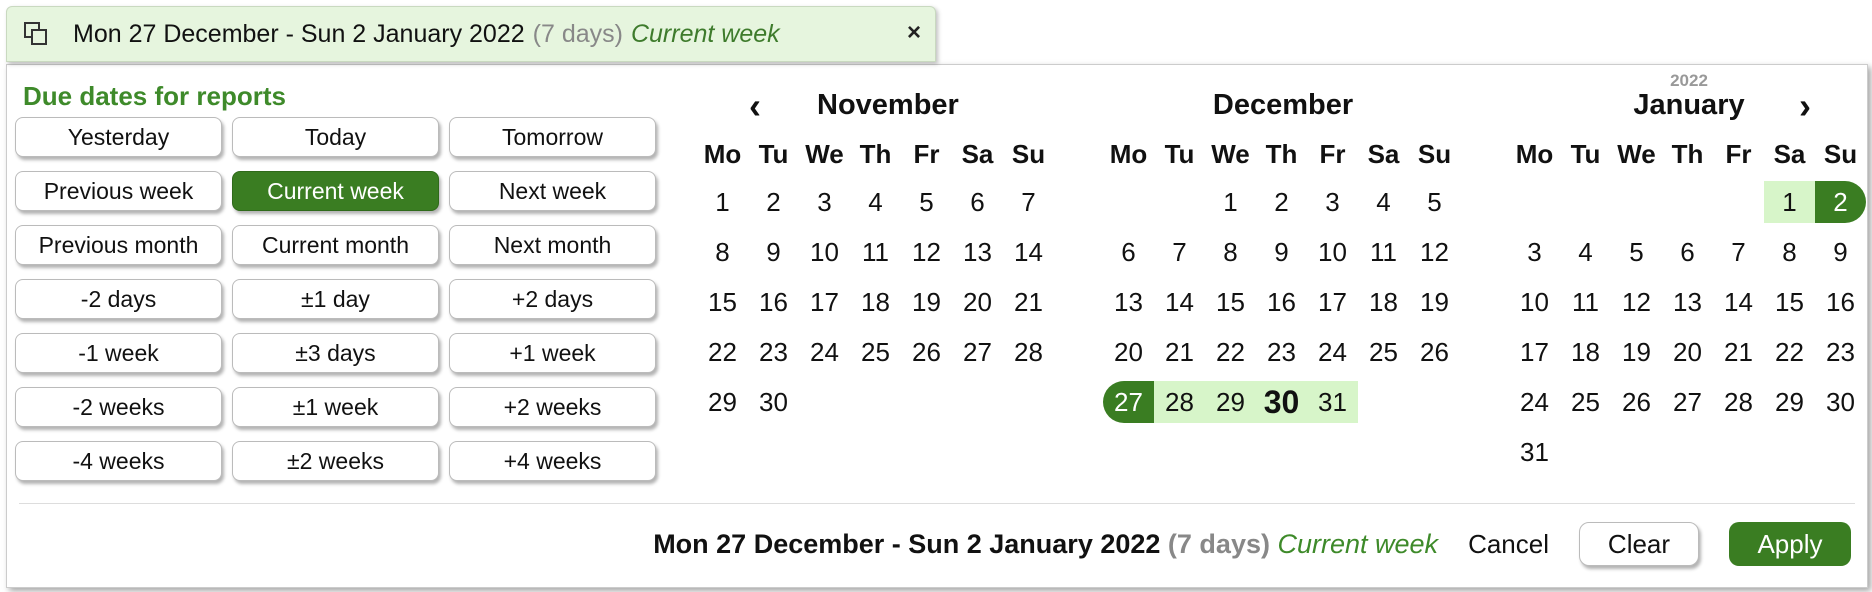 The height and width of the screenshot is (592, 1872). What do you see at coordinates (1332, 402) in the screenshot?
I see `day-cell: 31` at bounding box center [1332, 402].